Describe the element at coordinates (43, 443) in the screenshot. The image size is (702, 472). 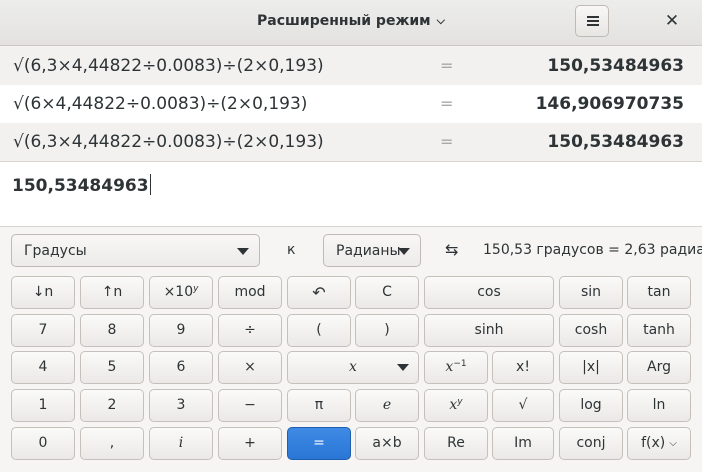
I see `digit-0-button: 0` at that location.